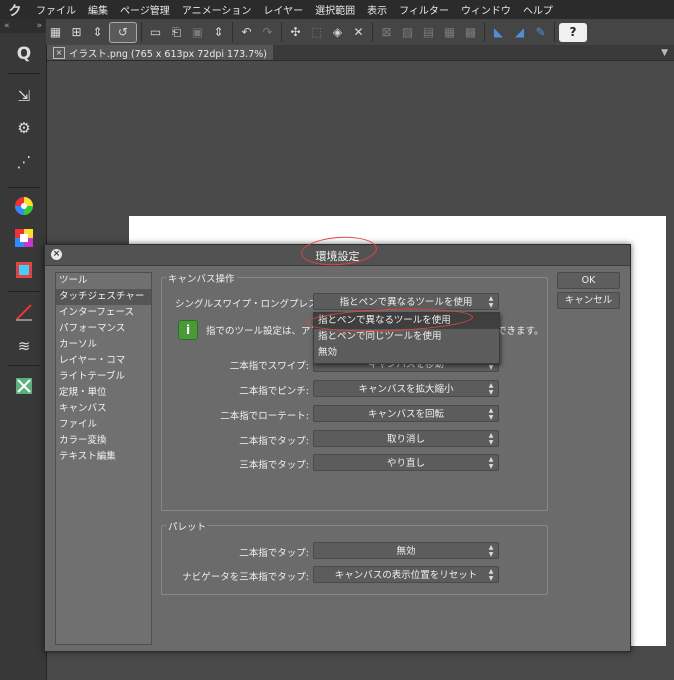 The height and width of the screenshot is (680, 674). What do you see at coordinates (103, 441) in the screenshot?
I see `category-color-conversion: カラー変換` at bounding box center [103, 441].